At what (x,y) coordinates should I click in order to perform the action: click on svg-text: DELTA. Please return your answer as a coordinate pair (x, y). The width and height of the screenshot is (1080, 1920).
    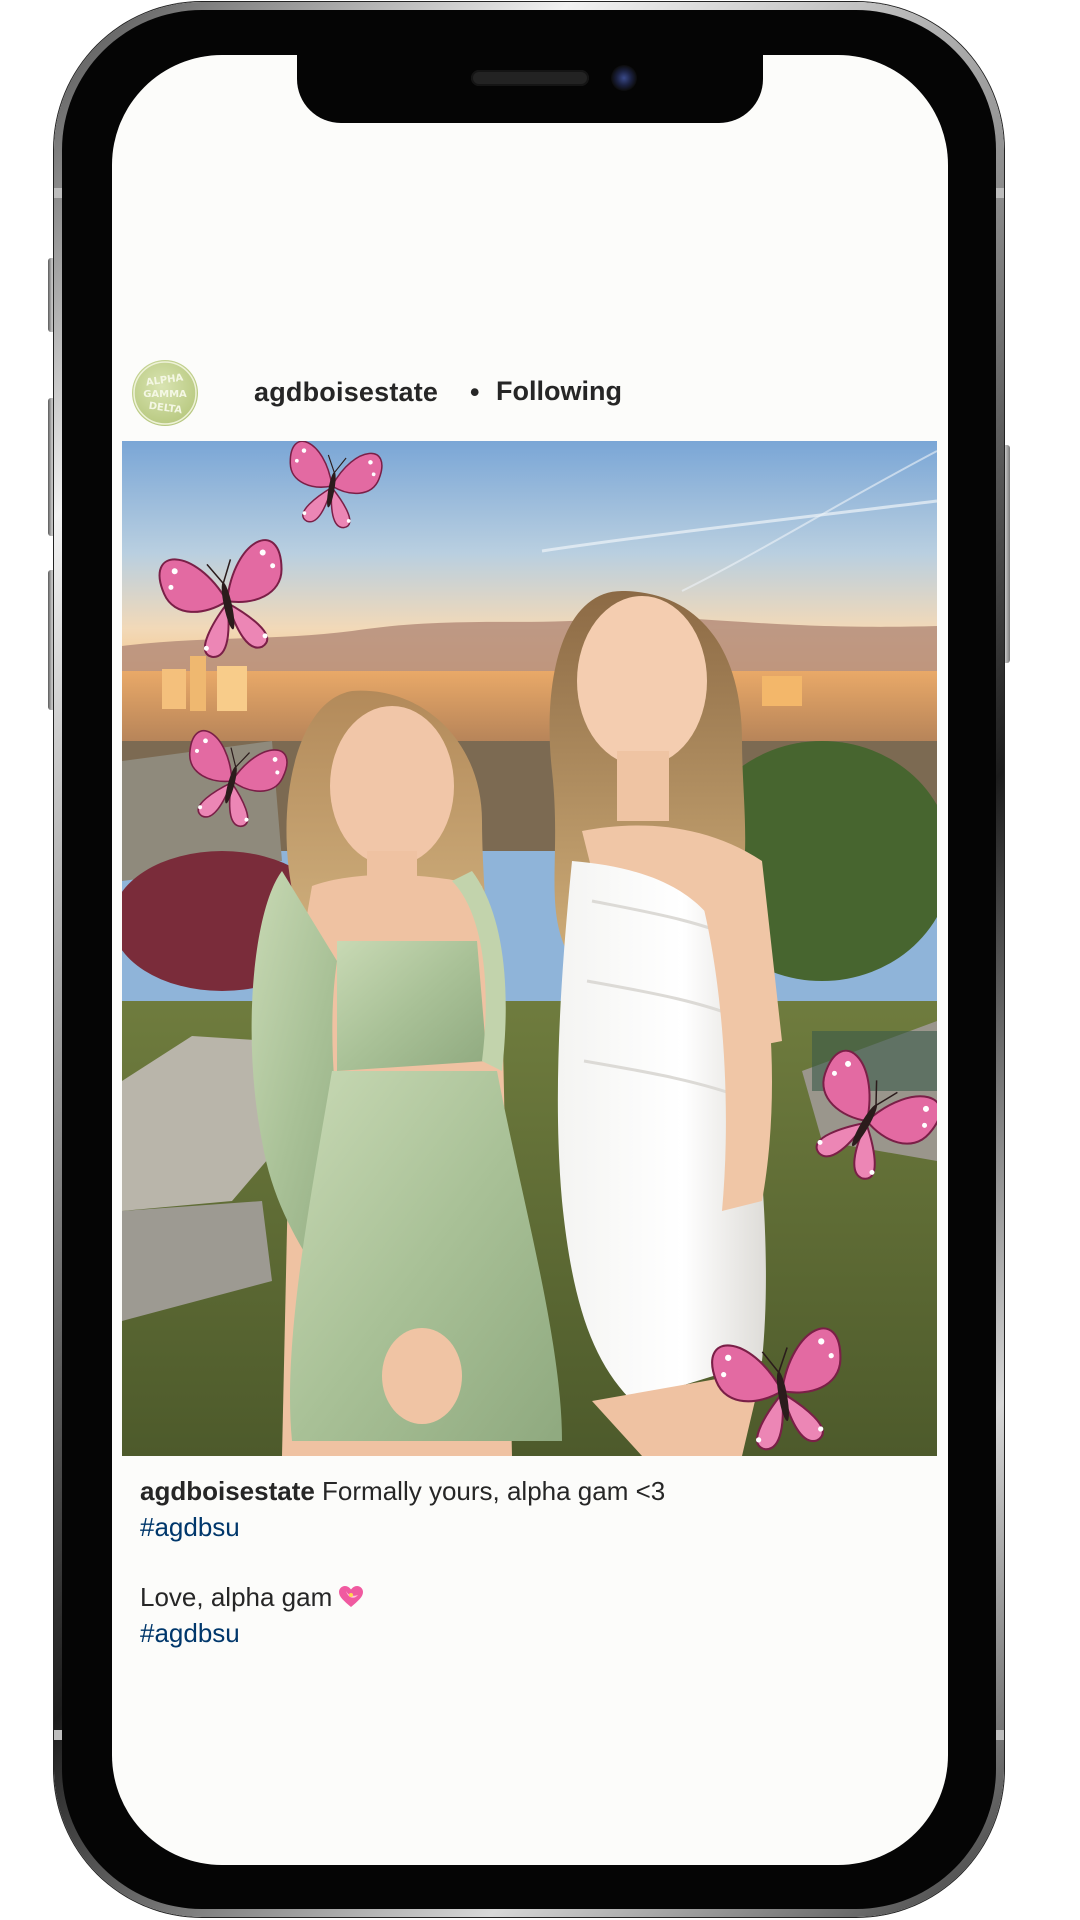
    Looking at the image, I should click on (165, 409).